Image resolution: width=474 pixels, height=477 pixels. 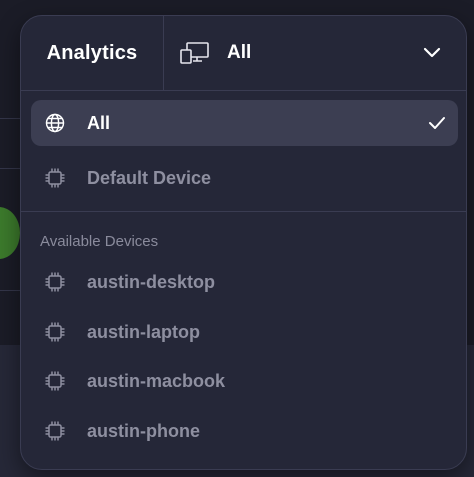 What do you see at coordinates (99, 122) in the screenshot?
I see `option-label: All` at bounding box center [99, 122].